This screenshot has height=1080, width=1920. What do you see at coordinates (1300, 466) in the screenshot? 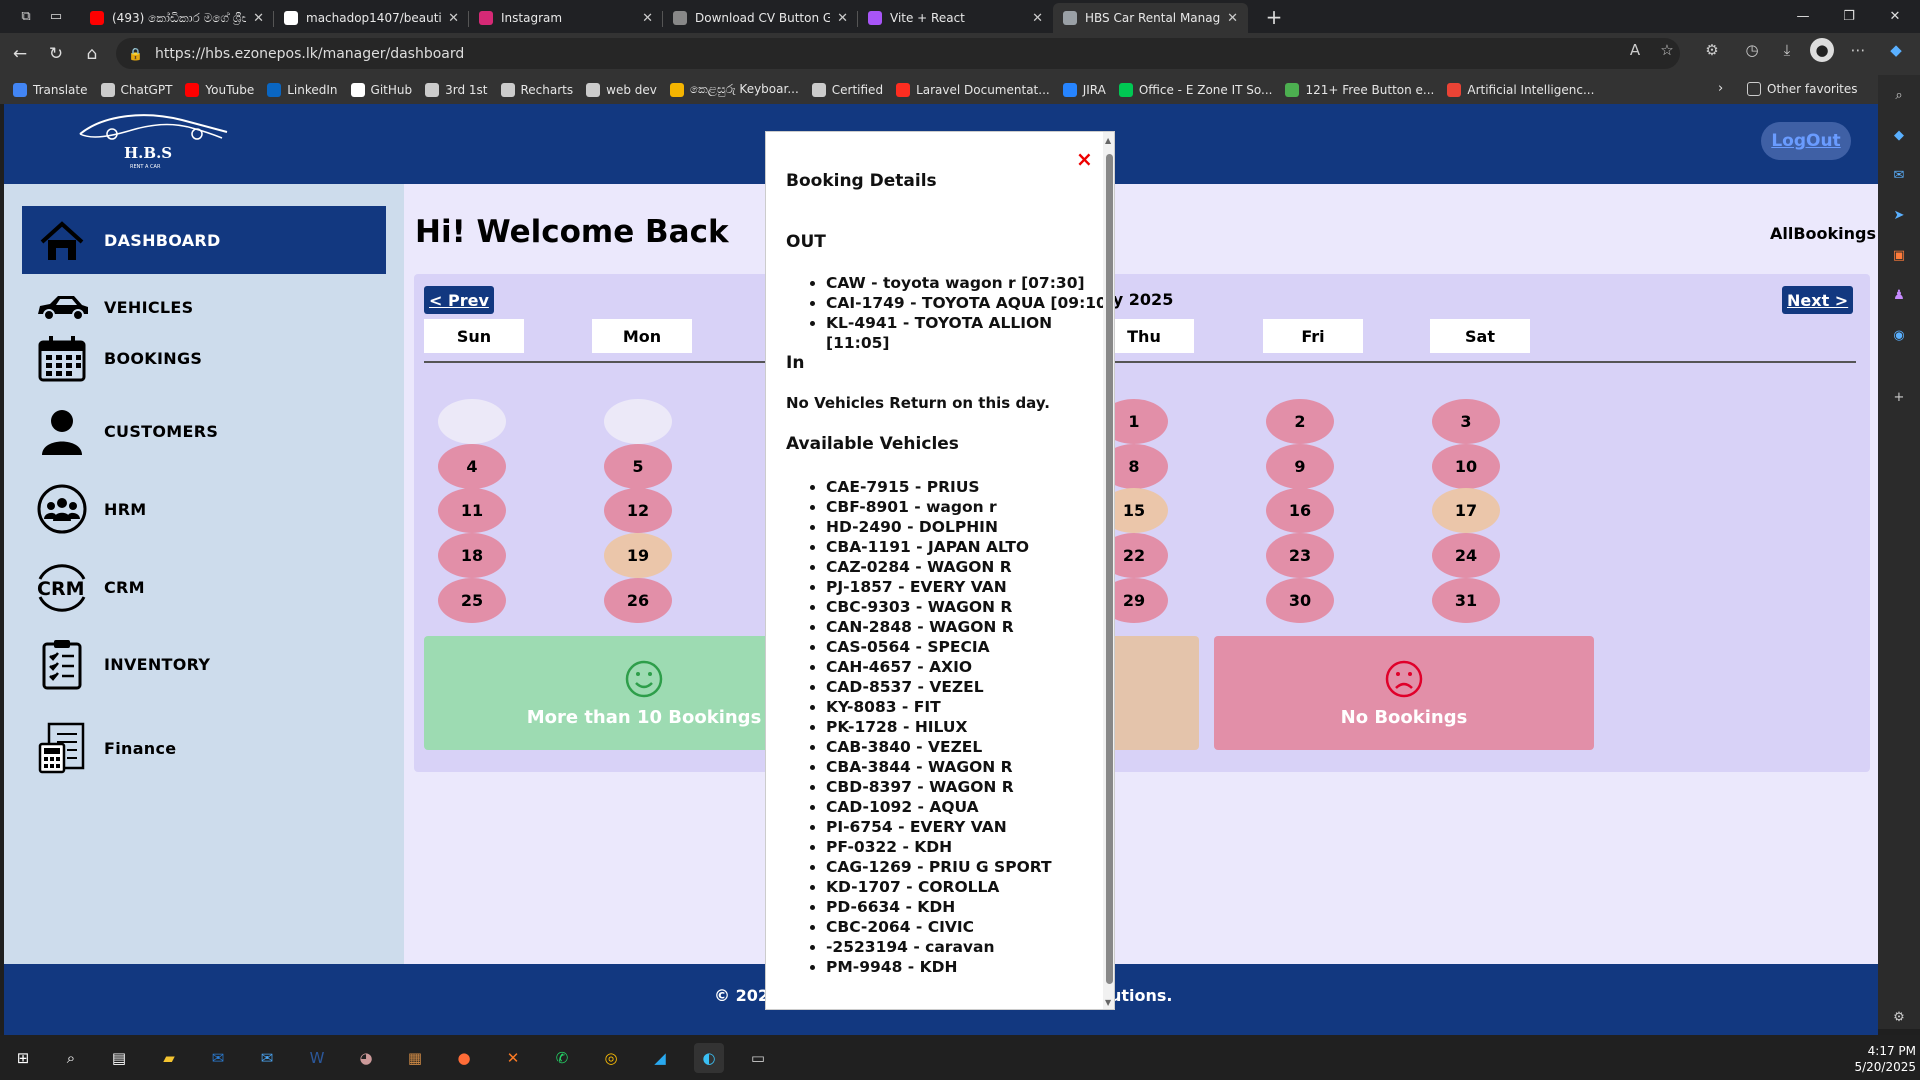
I see `calendar-day: 9` at bounding box center [1300, 466].